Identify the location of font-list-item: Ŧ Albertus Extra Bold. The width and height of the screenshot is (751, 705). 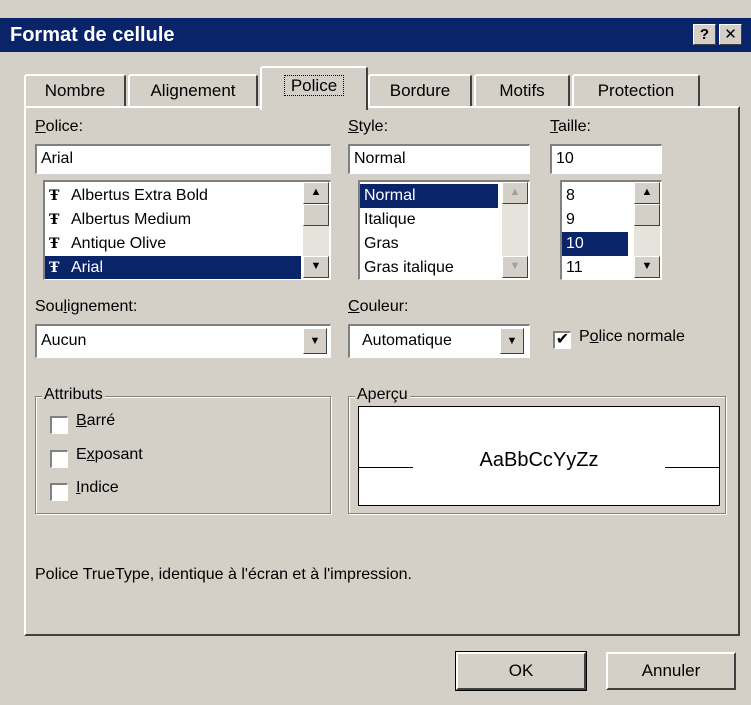
(173, 196).